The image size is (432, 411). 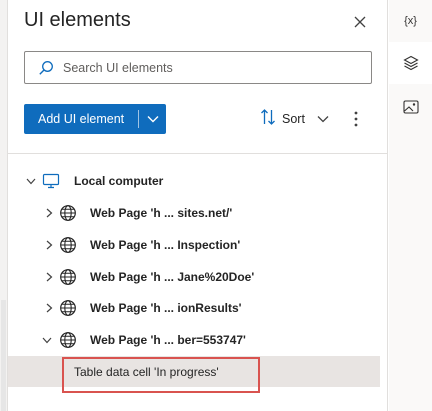 What do you see at coordinates (198, 153) in the screenshot?
I see `toolbar-divider` at bounding box center [198, 153].